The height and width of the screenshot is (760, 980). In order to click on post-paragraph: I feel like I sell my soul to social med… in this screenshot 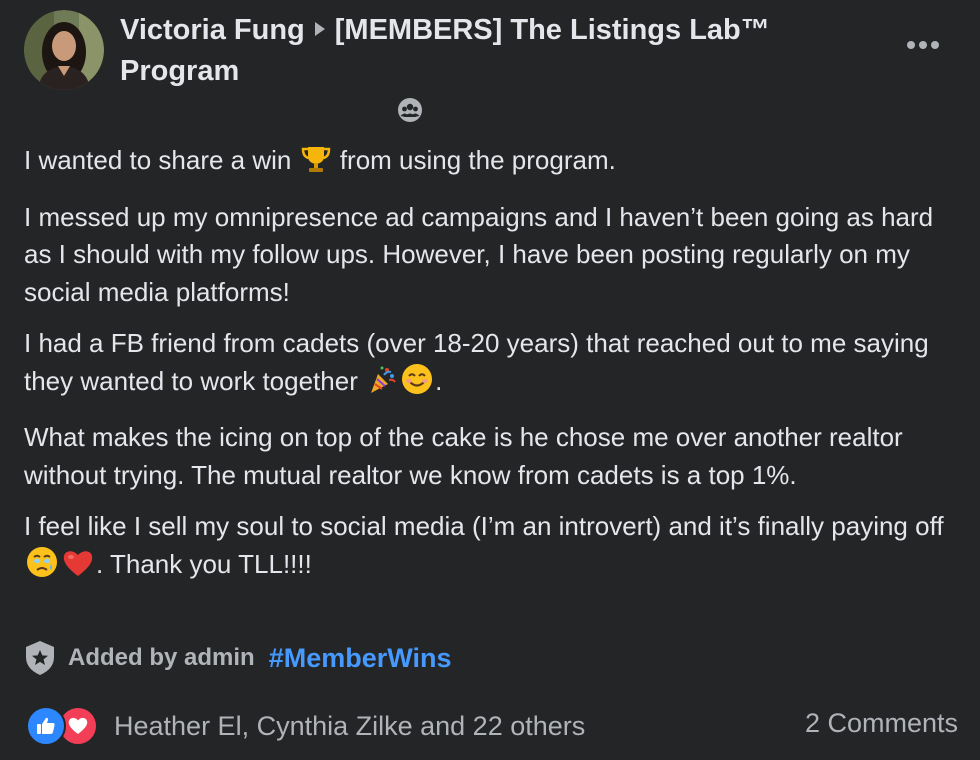, I will do `click(494, 548)`.